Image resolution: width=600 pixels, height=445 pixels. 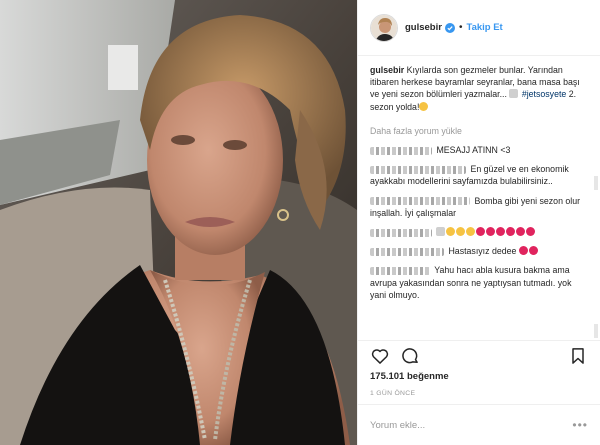 What do you see at coordinates (410, 356) in the screenshot?
I see `comment-icon` at bounding box center [410, 356].